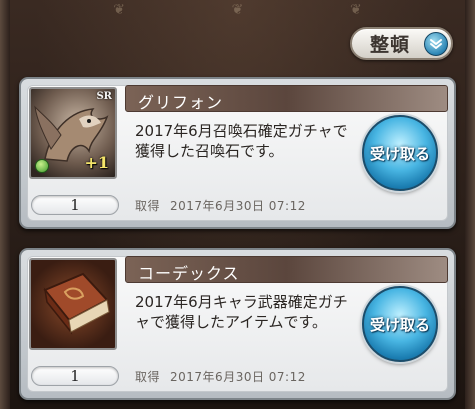  Describe the element at coordinates (104, 96) in the screenshot. I see `rarity-badge: SR` at that location.